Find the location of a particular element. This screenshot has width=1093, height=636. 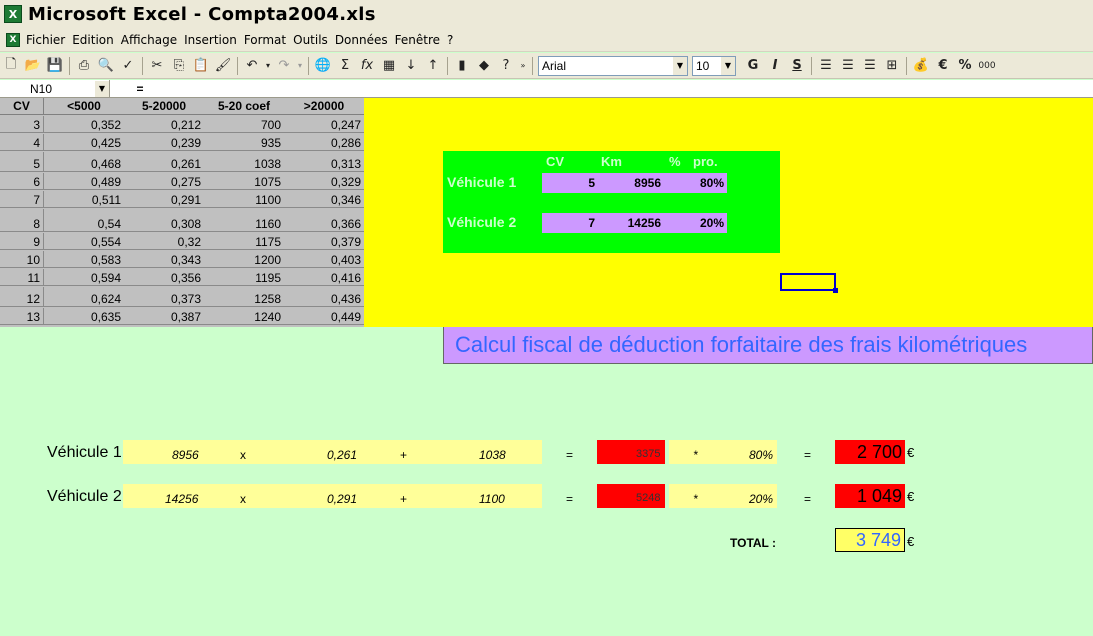

cell-over-20000: 0,346 is located at coordinates (324, 200).